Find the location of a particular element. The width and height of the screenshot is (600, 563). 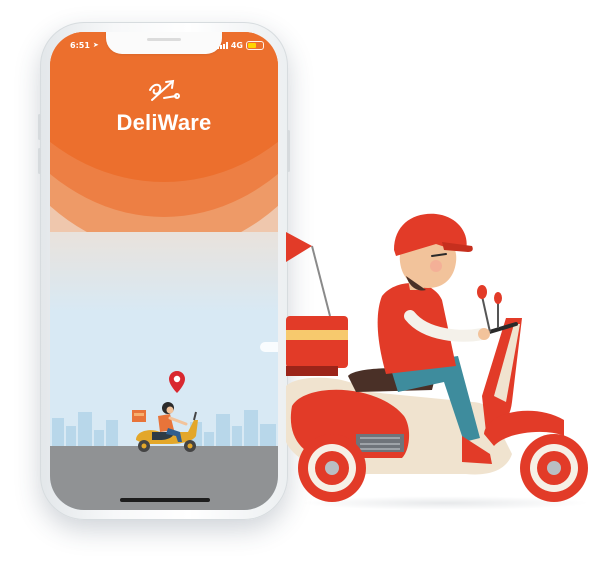

rear-wheel is located at coordinates (332, 468).